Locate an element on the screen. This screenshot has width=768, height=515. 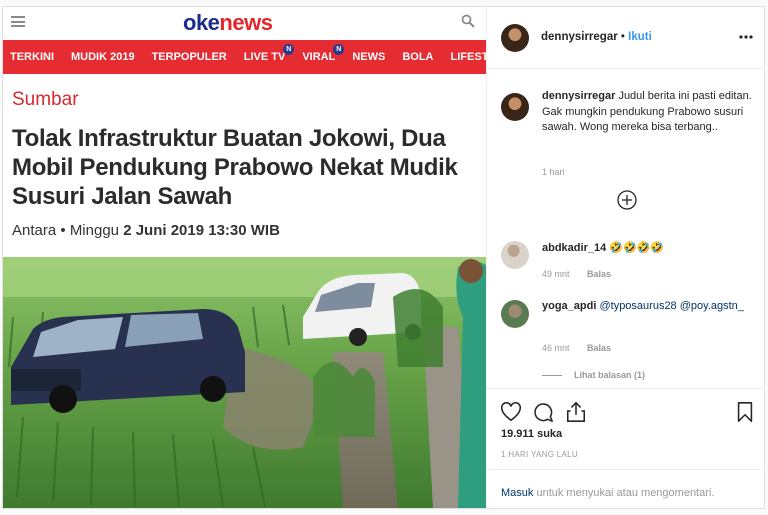
menu-icon is located at coordinates (18, 21).